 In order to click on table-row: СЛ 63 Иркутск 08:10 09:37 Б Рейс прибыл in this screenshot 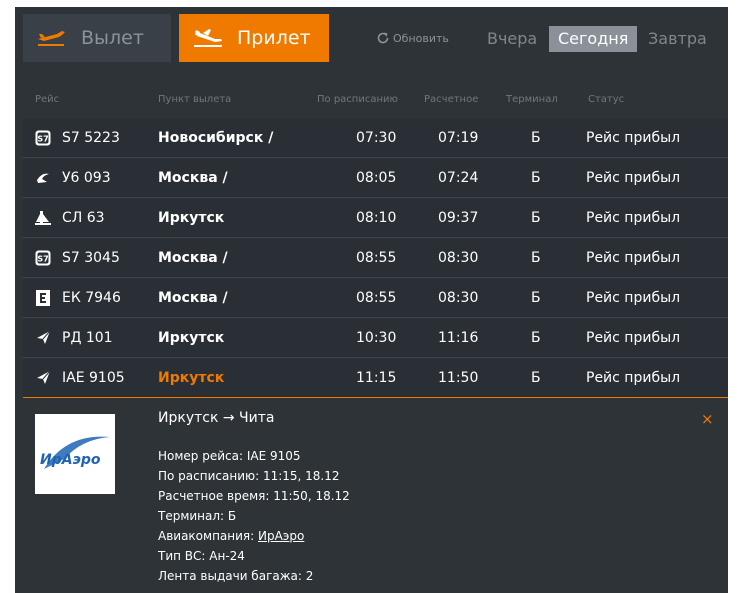, I will do `click(375, 218)`.